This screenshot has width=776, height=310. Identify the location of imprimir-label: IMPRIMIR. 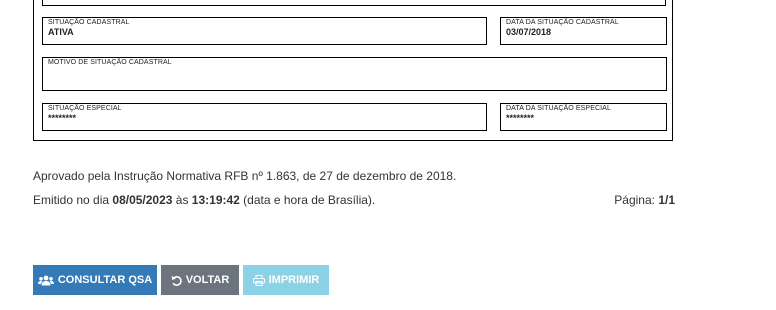
(294, 280).